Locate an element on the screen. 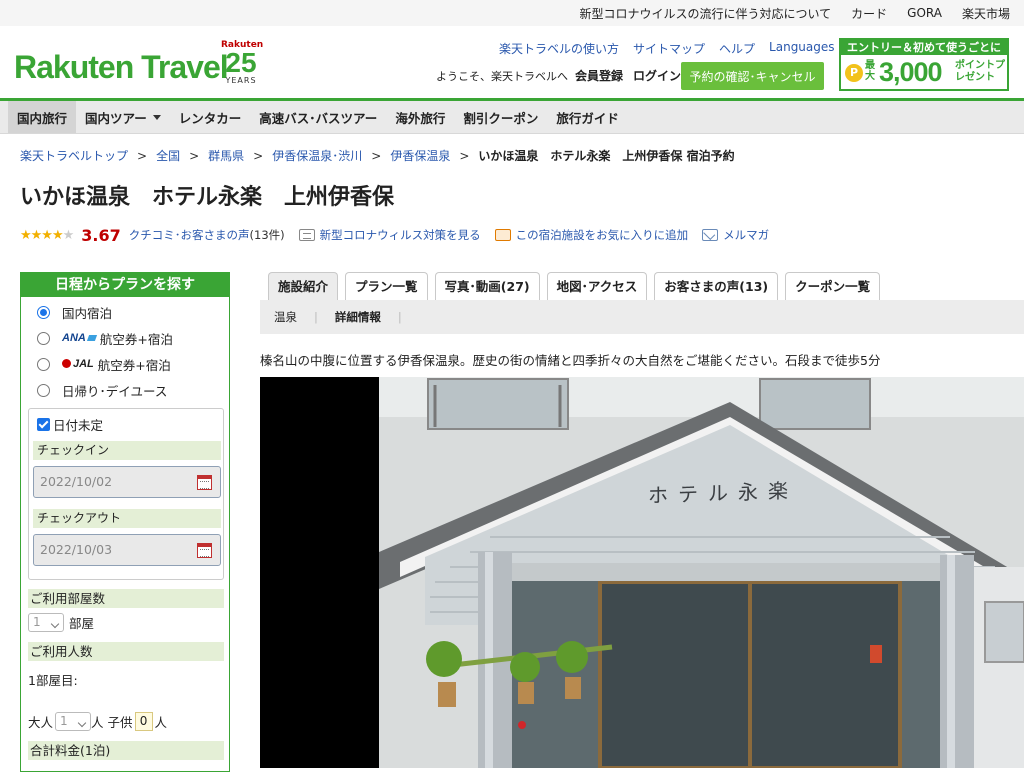 Image resolution: width=1024 pixels, height=772 pixels. mail-icon is located at coordinates (710, 235).